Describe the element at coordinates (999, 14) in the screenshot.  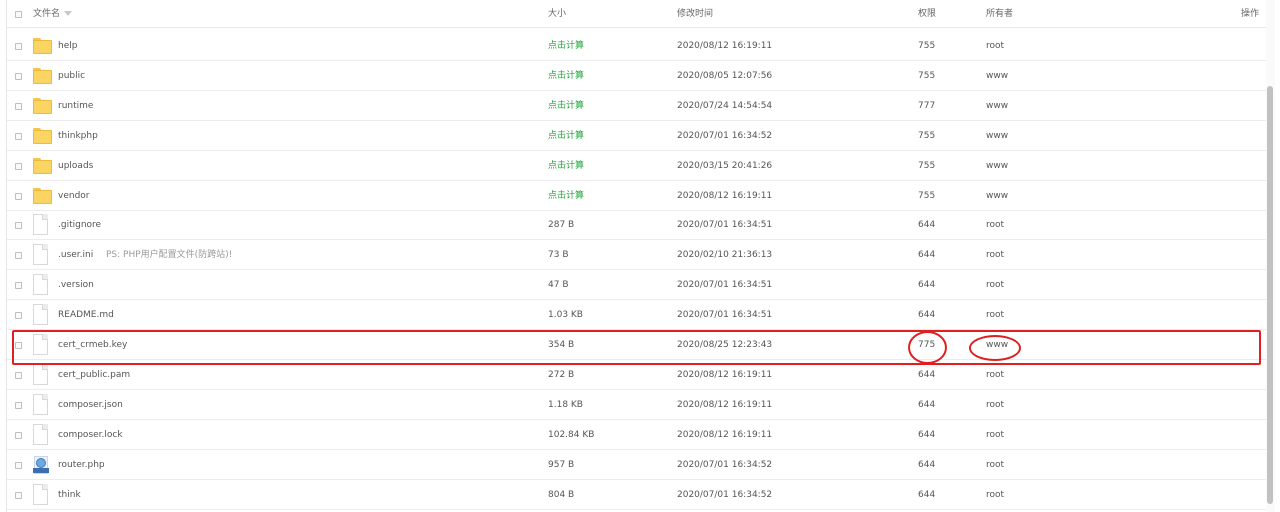
I see `column-header-owner: 所有者` at that location.